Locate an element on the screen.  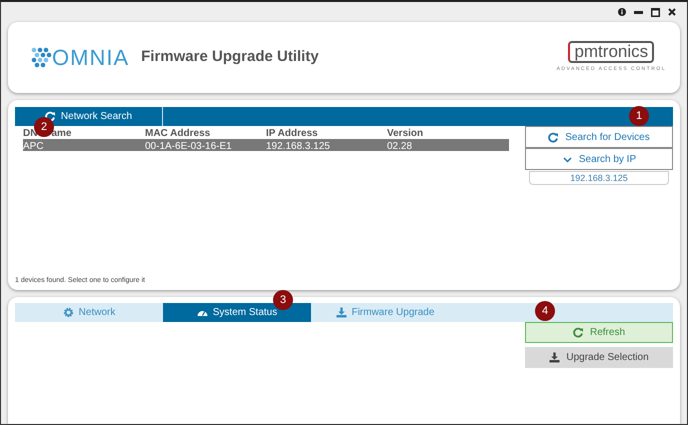
column-header: Version is located at coordinates (405, 133).